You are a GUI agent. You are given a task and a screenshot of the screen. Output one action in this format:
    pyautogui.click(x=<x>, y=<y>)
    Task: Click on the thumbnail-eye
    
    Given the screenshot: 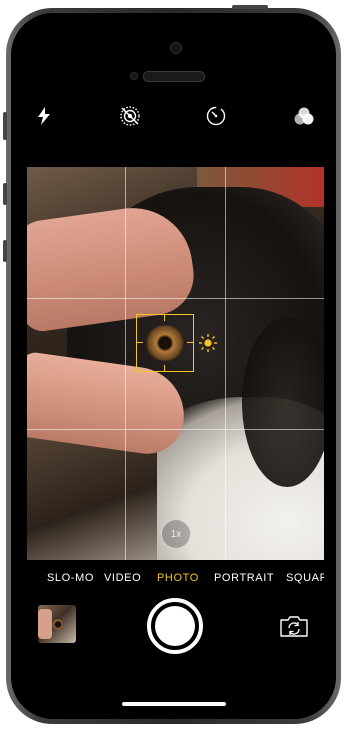 What is the action you would take?
    pyautogui.click(x=58, y=624)
    